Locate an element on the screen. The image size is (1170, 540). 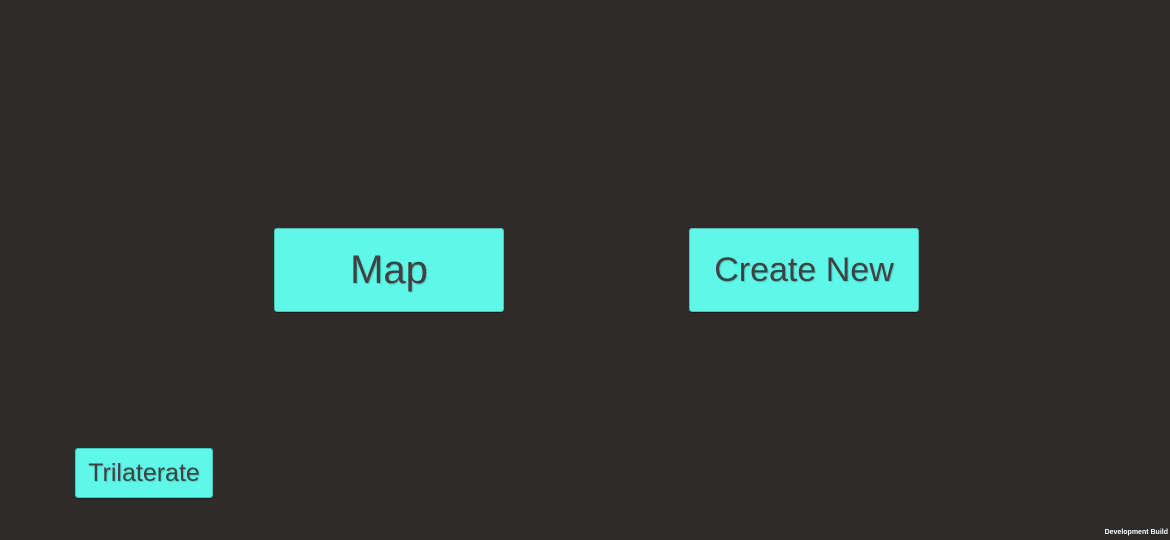
map-button: Map is located at coordinates (389, 270).